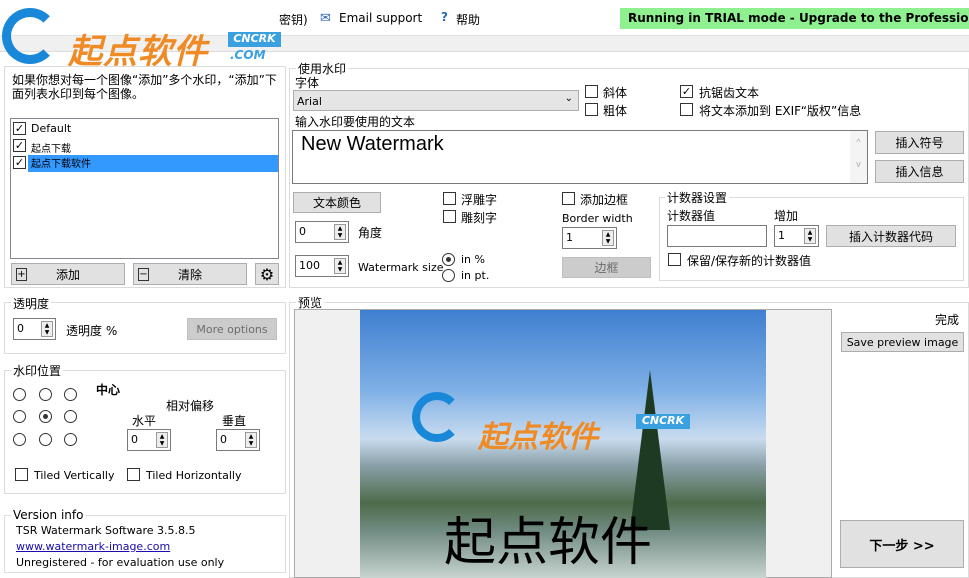 Image resolution: width=969 pixels, height=578 pixels. Describe the element at coordinates (19, 439) in the screenshot. I see `position-bottom-left` at that location.